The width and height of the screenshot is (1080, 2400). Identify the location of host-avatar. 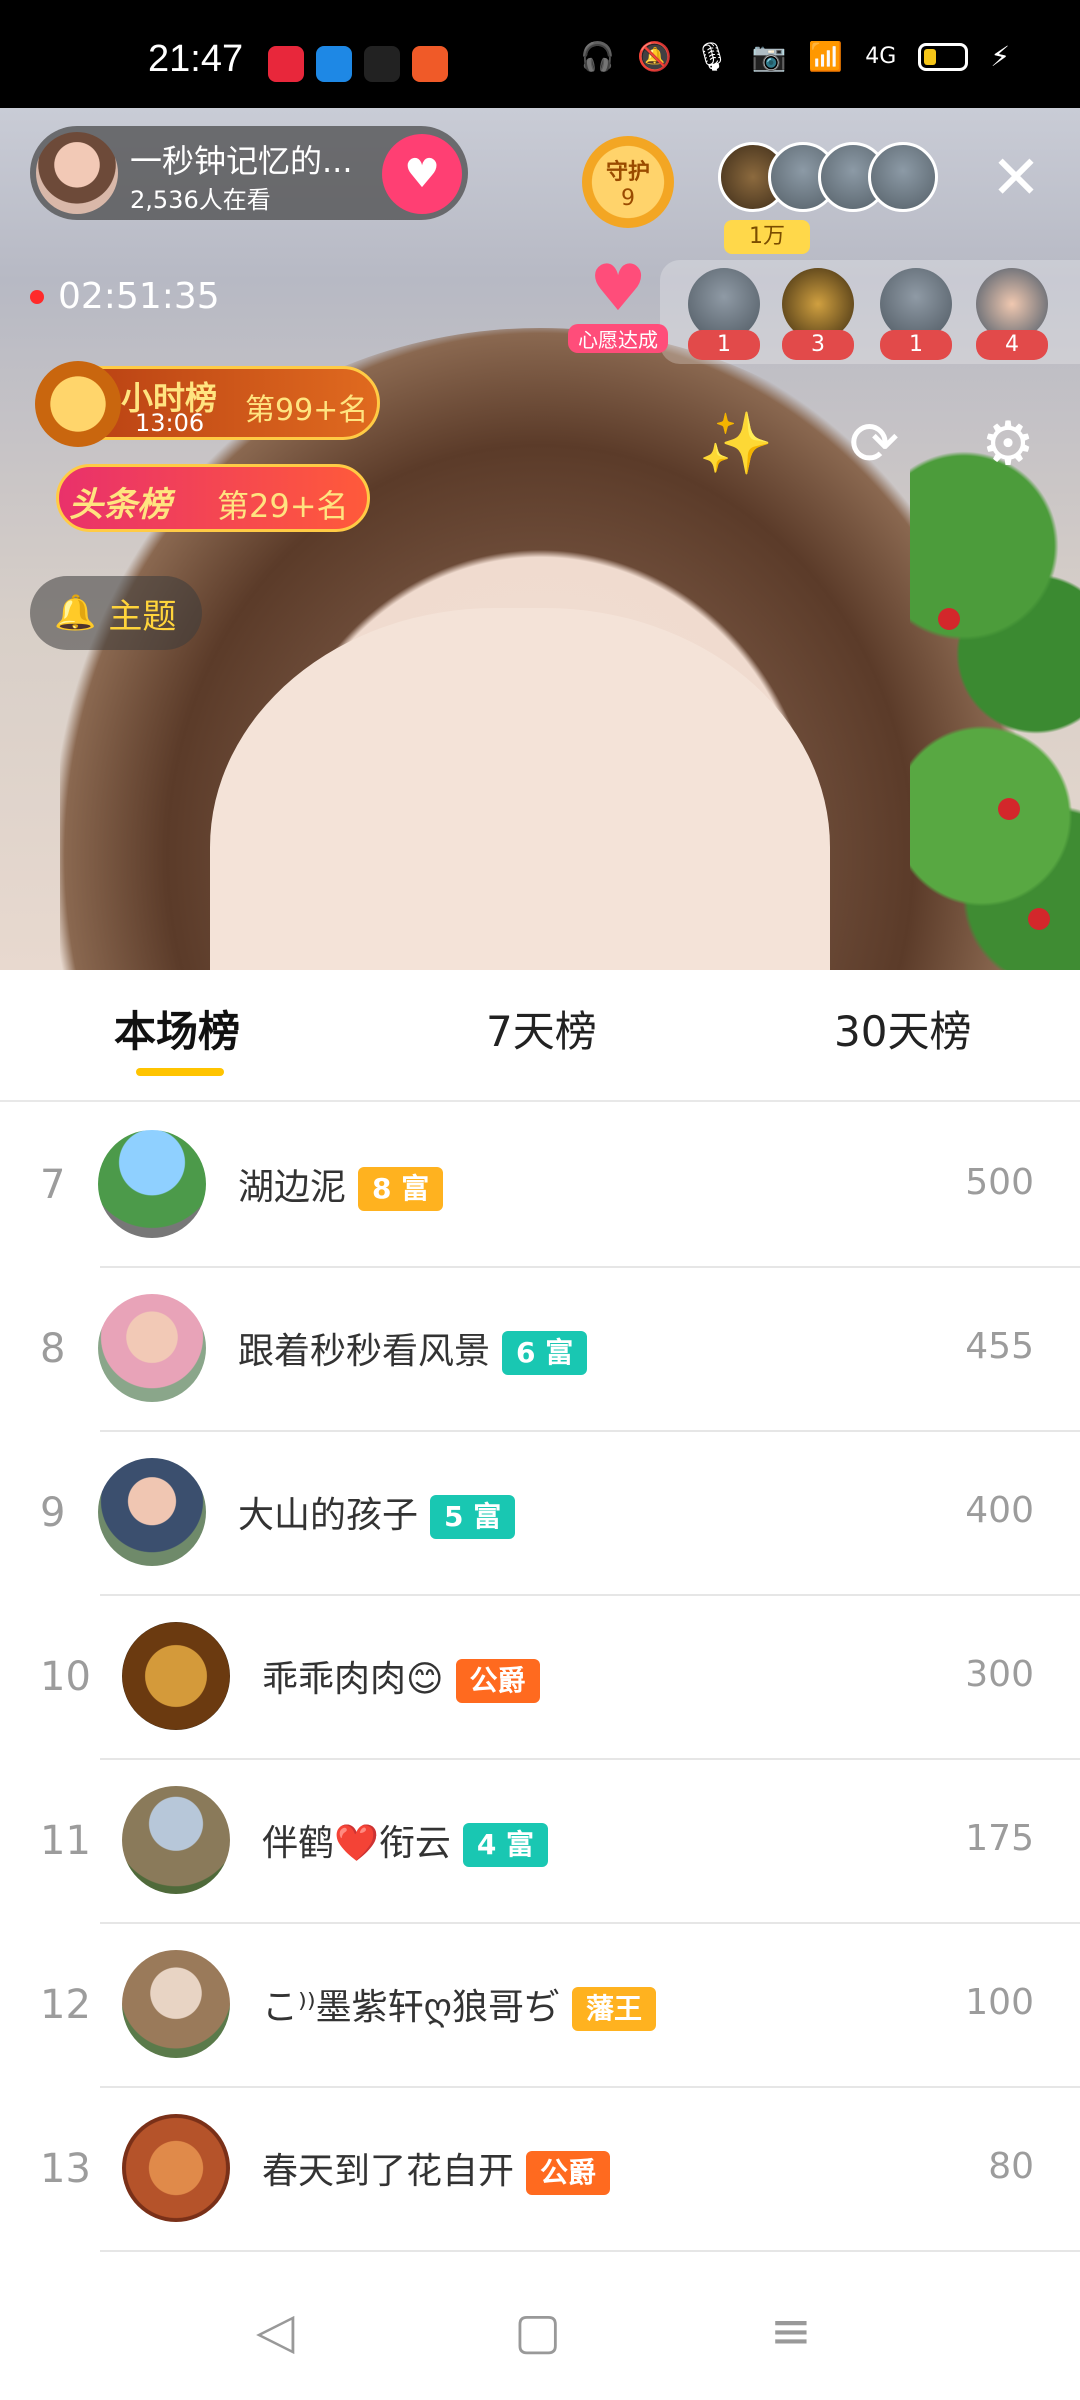
(77, 173).